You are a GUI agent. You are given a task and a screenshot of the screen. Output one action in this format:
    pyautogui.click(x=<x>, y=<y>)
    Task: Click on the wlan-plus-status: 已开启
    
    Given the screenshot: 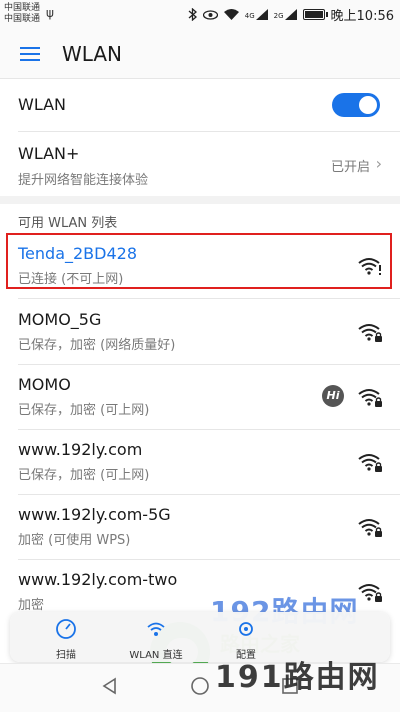 What is the action you would take?
    pyautogui.click(x=350, y=167)
    